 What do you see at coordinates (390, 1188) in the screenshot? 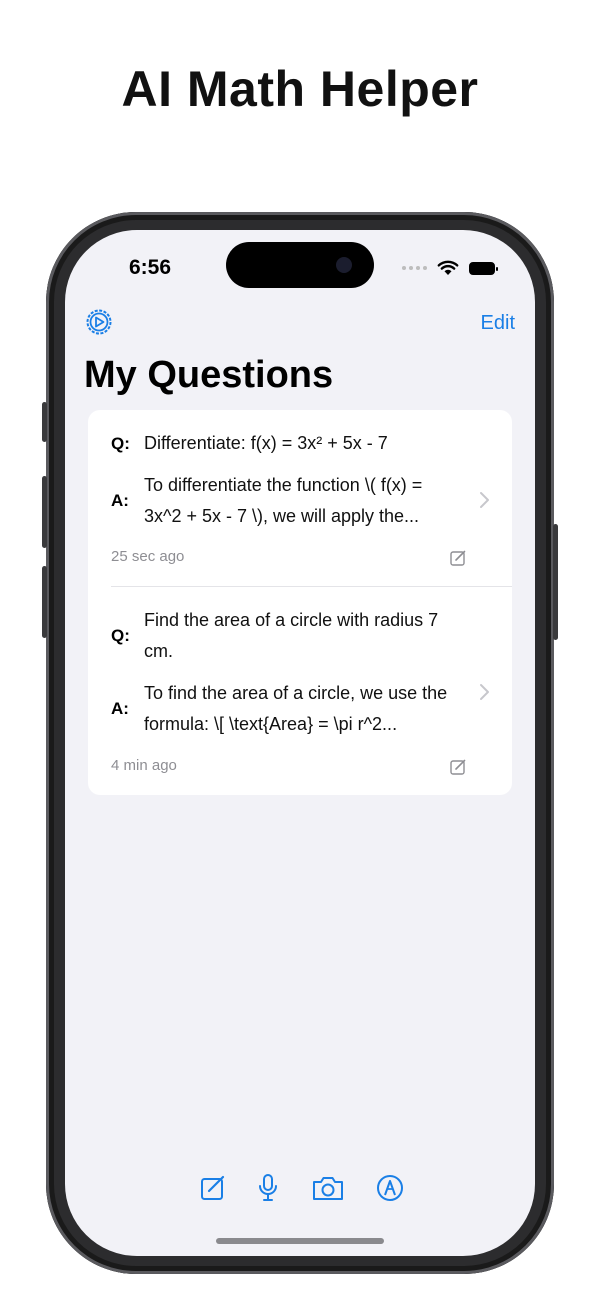
I see `pencil-circle-icon` at bounding box center [390, 1188].